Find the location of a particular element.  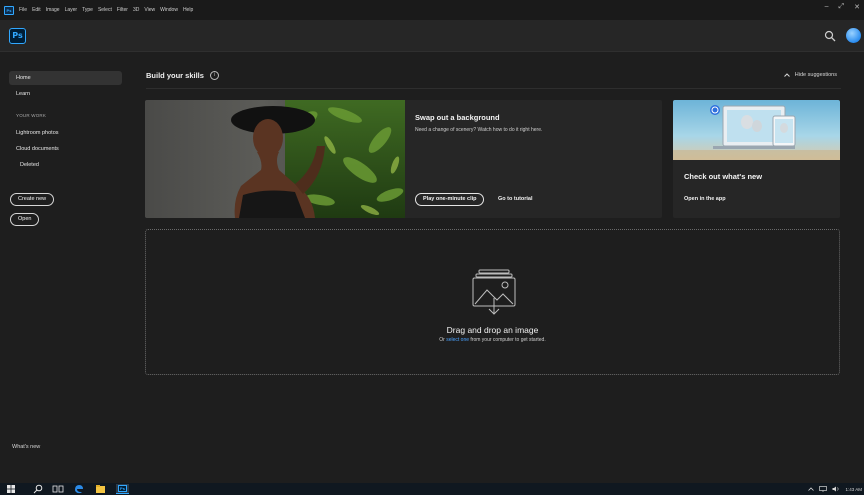

menu-help: Help is located at coordinates (188, 10).